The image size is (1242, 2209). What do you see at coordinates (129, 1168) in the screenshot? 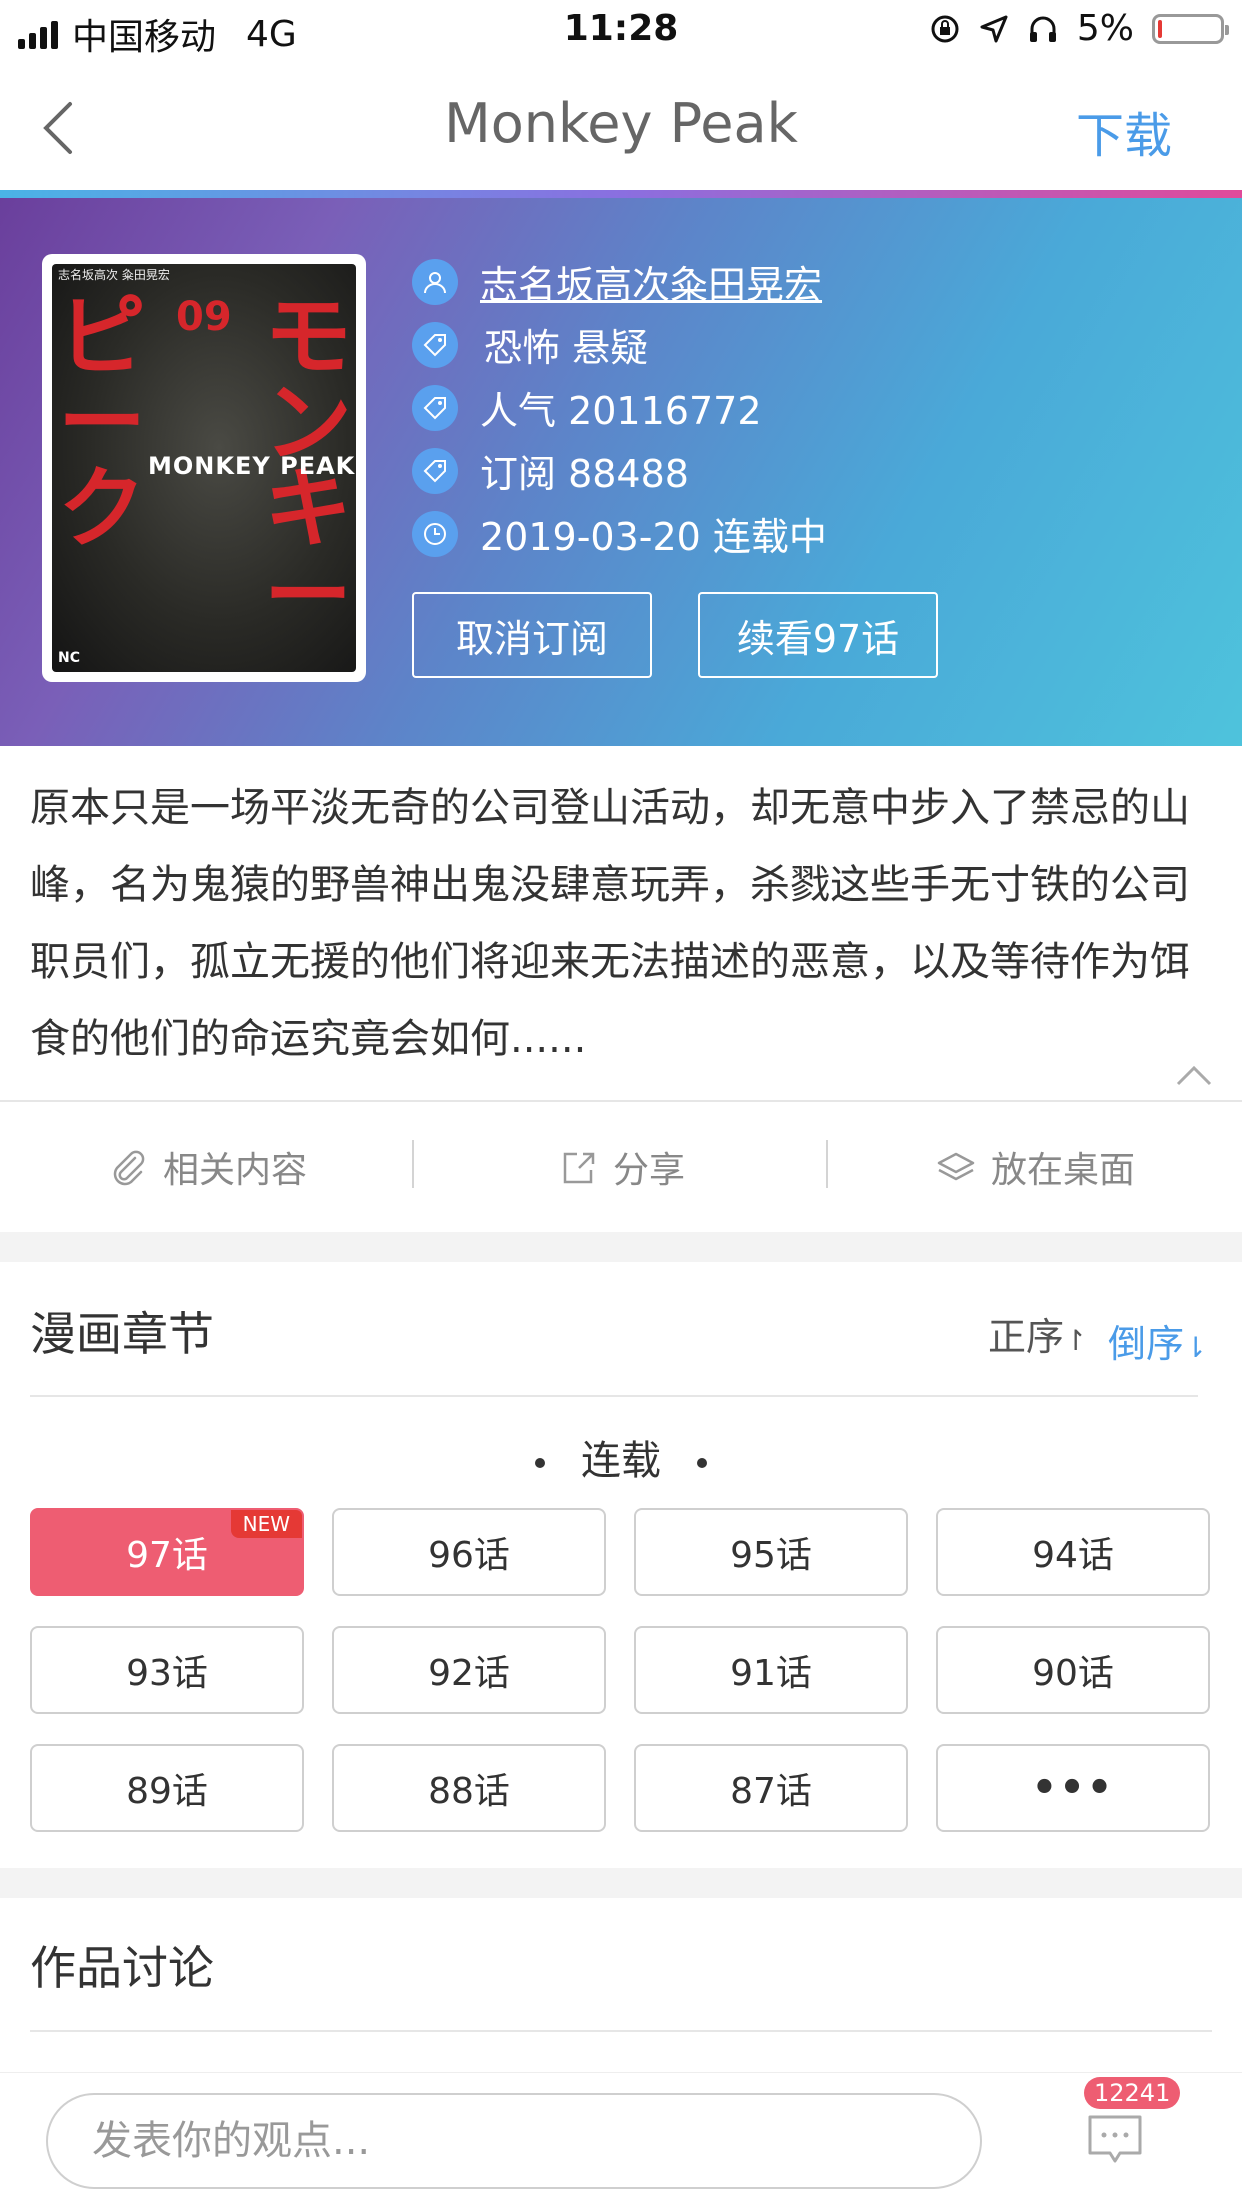
I see `paperclip-icon` at bounding box center [129, 1168].